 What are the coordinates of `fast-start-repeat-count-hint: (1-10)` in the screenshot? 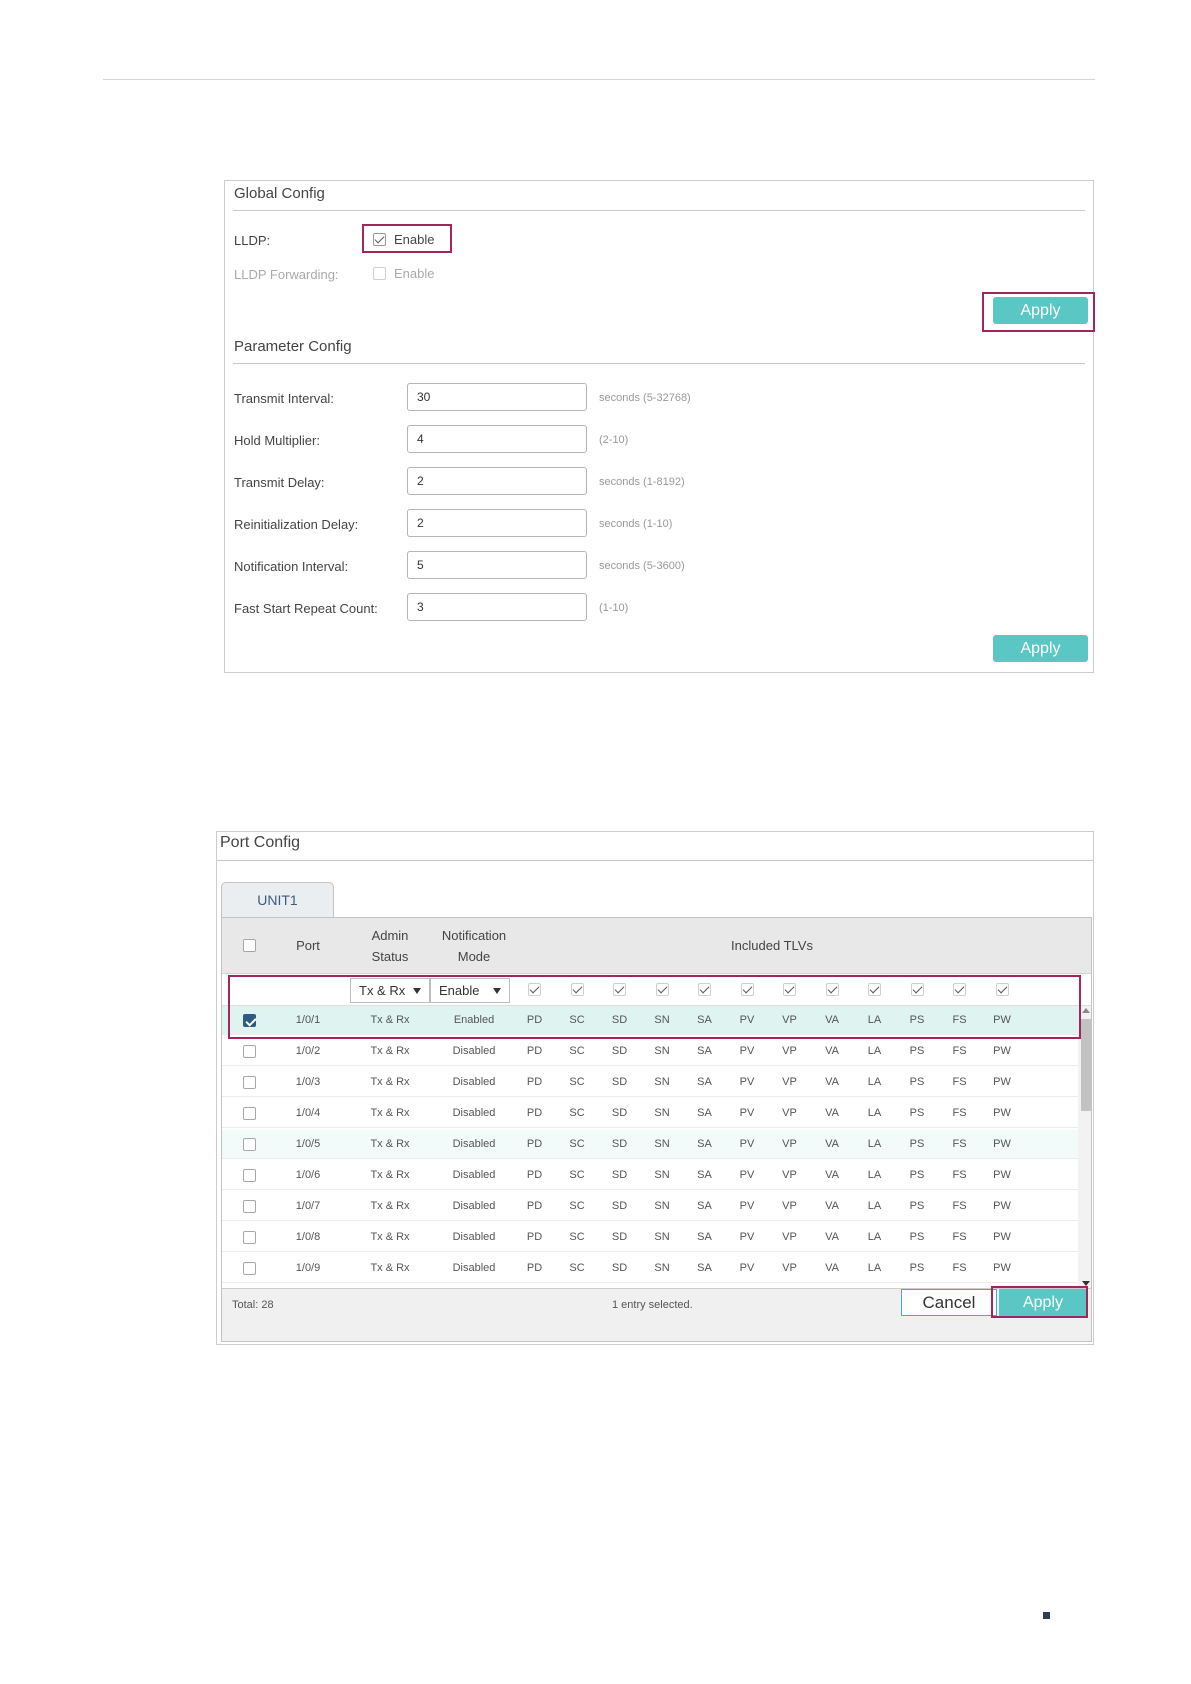 It's located at (614, 608).